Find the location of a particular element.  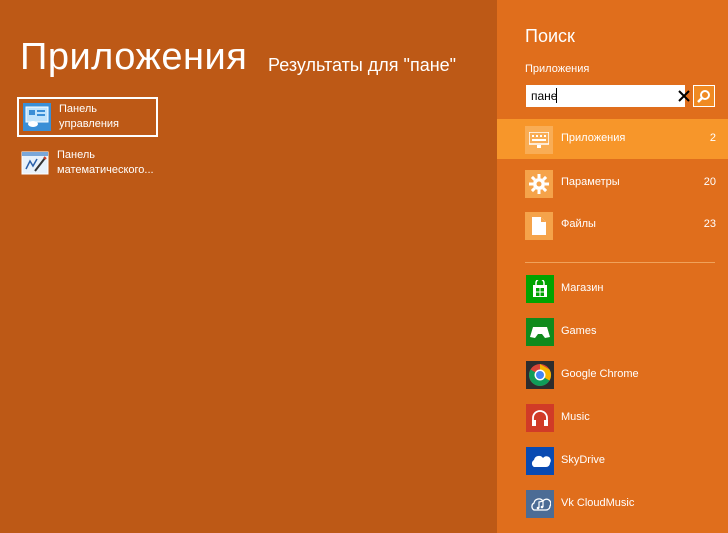

headphones-icon is located at coordinates (540, 418).